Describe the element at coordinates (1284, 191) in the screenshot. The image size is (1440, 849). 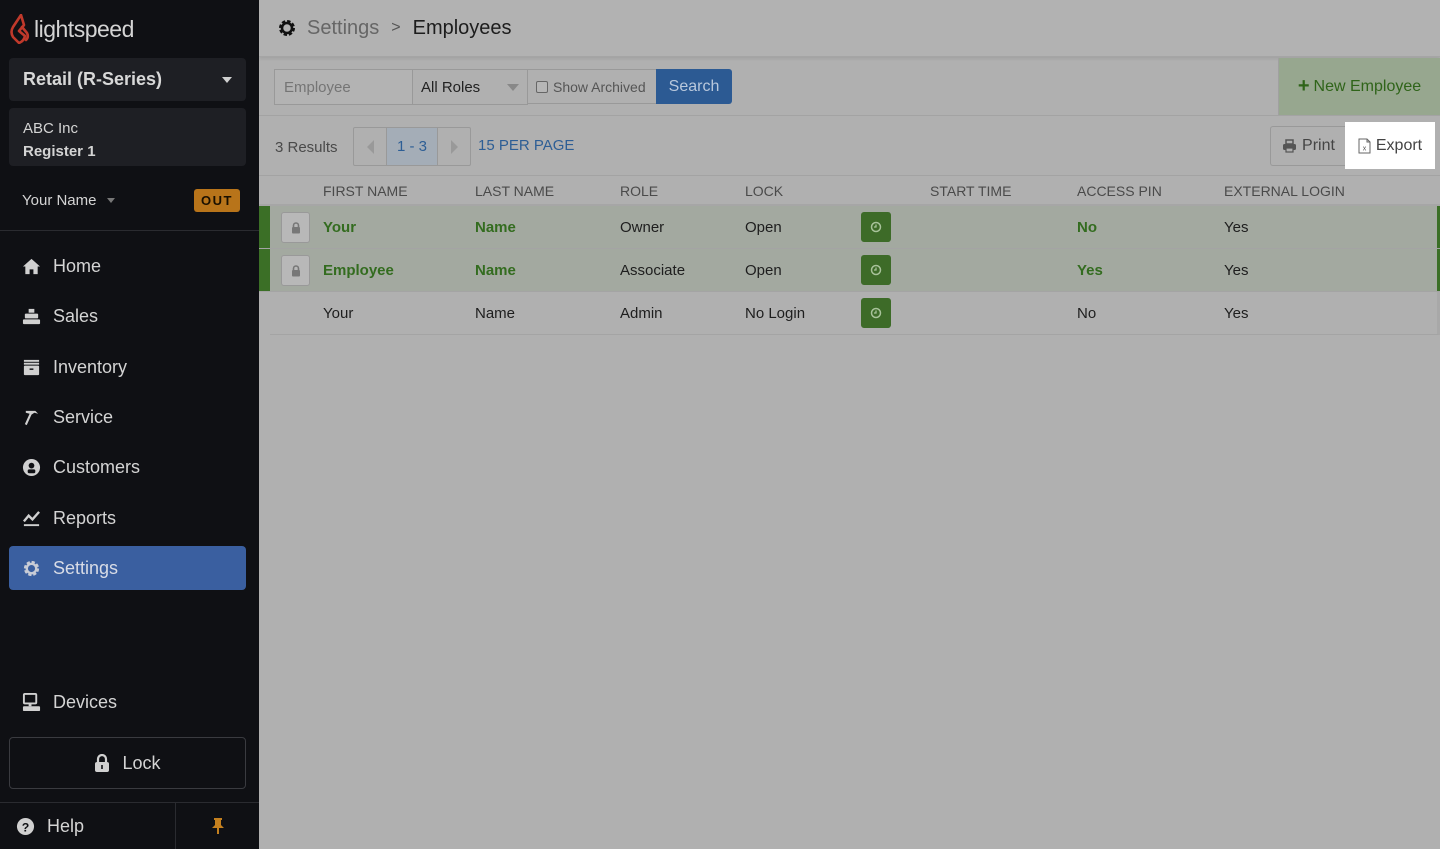
I see `column-external-login: EXTERNAL LOGIN` at that location.